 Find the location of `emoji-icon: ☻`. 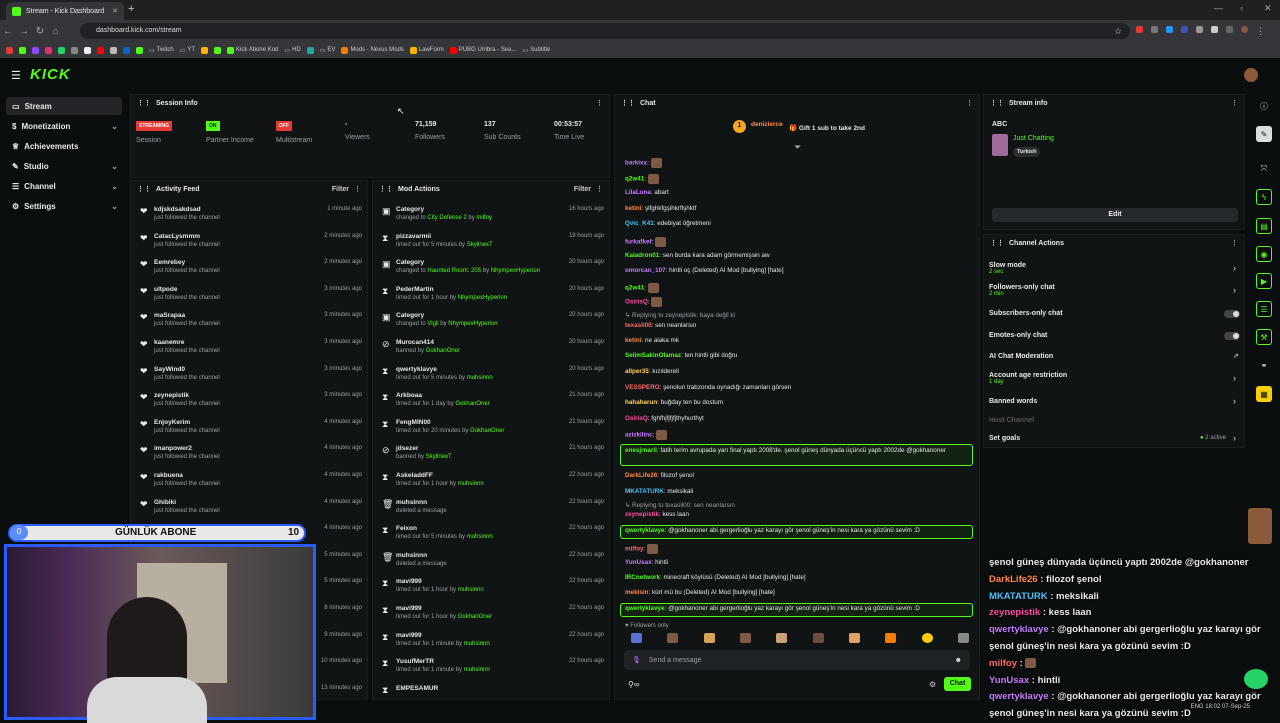

emoji-icon: ☻ is located at coordinates (958, 660).